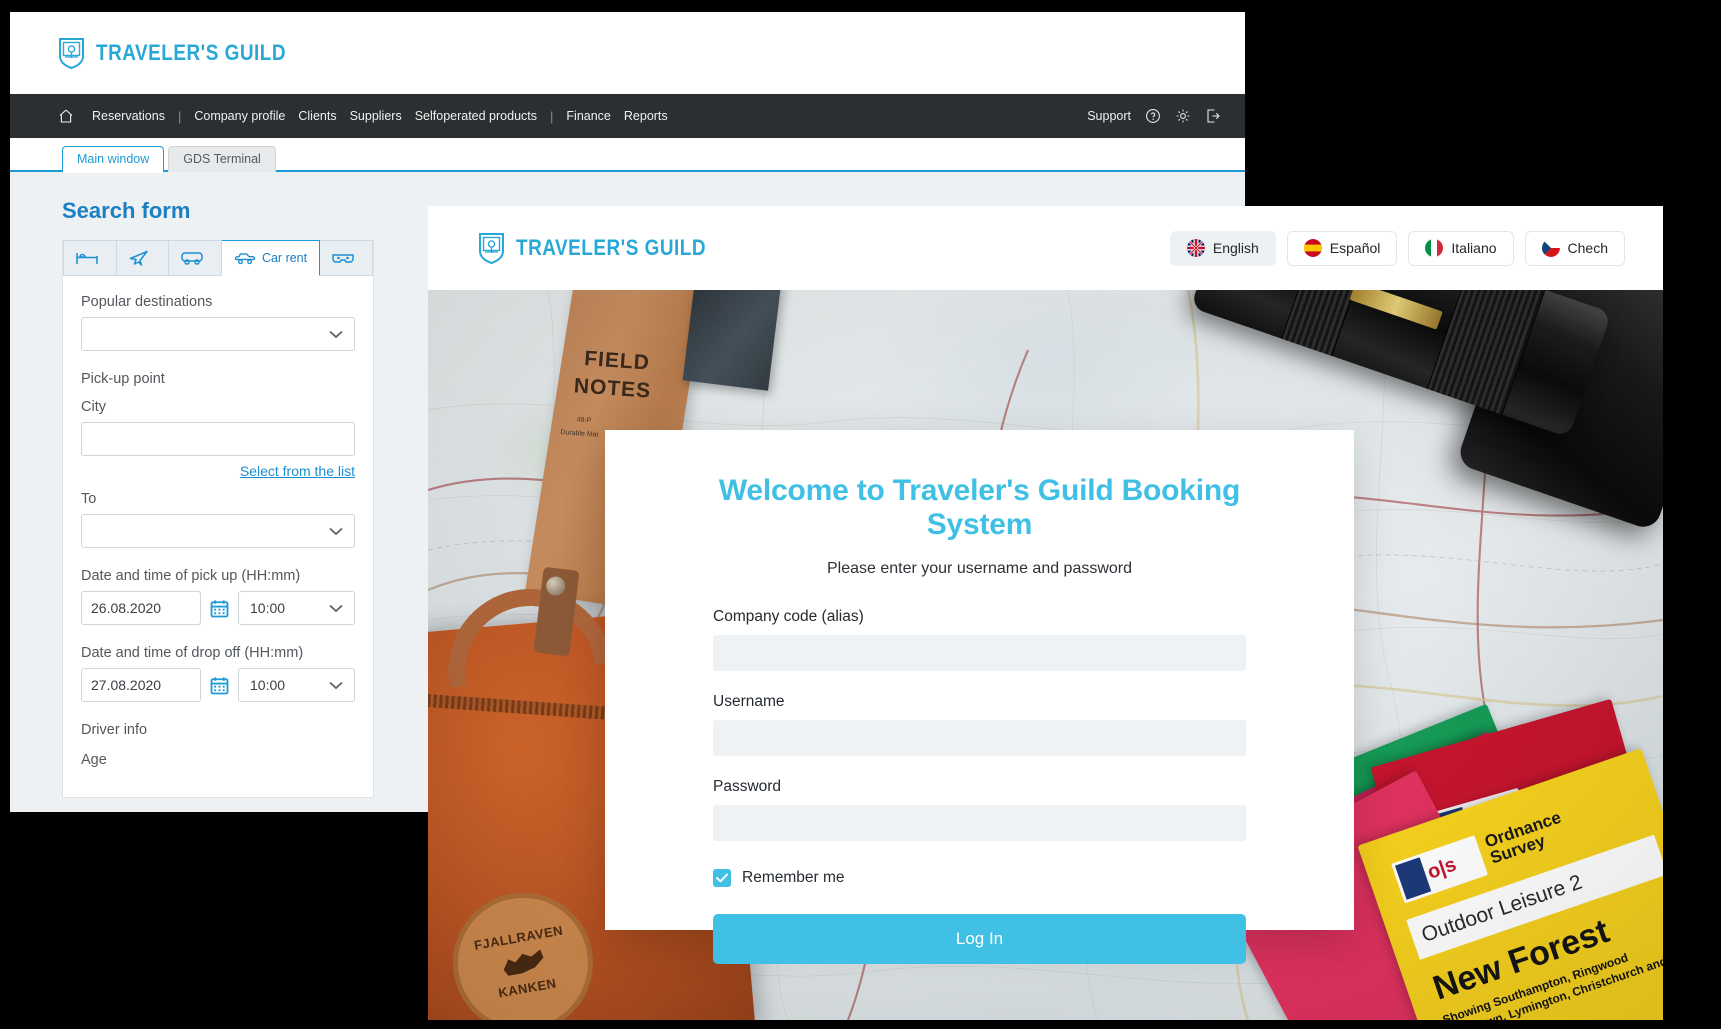 The height and width of the screenshot is (1029, 1721). I want to click on remember-me-checkbox, so click(722, 878).